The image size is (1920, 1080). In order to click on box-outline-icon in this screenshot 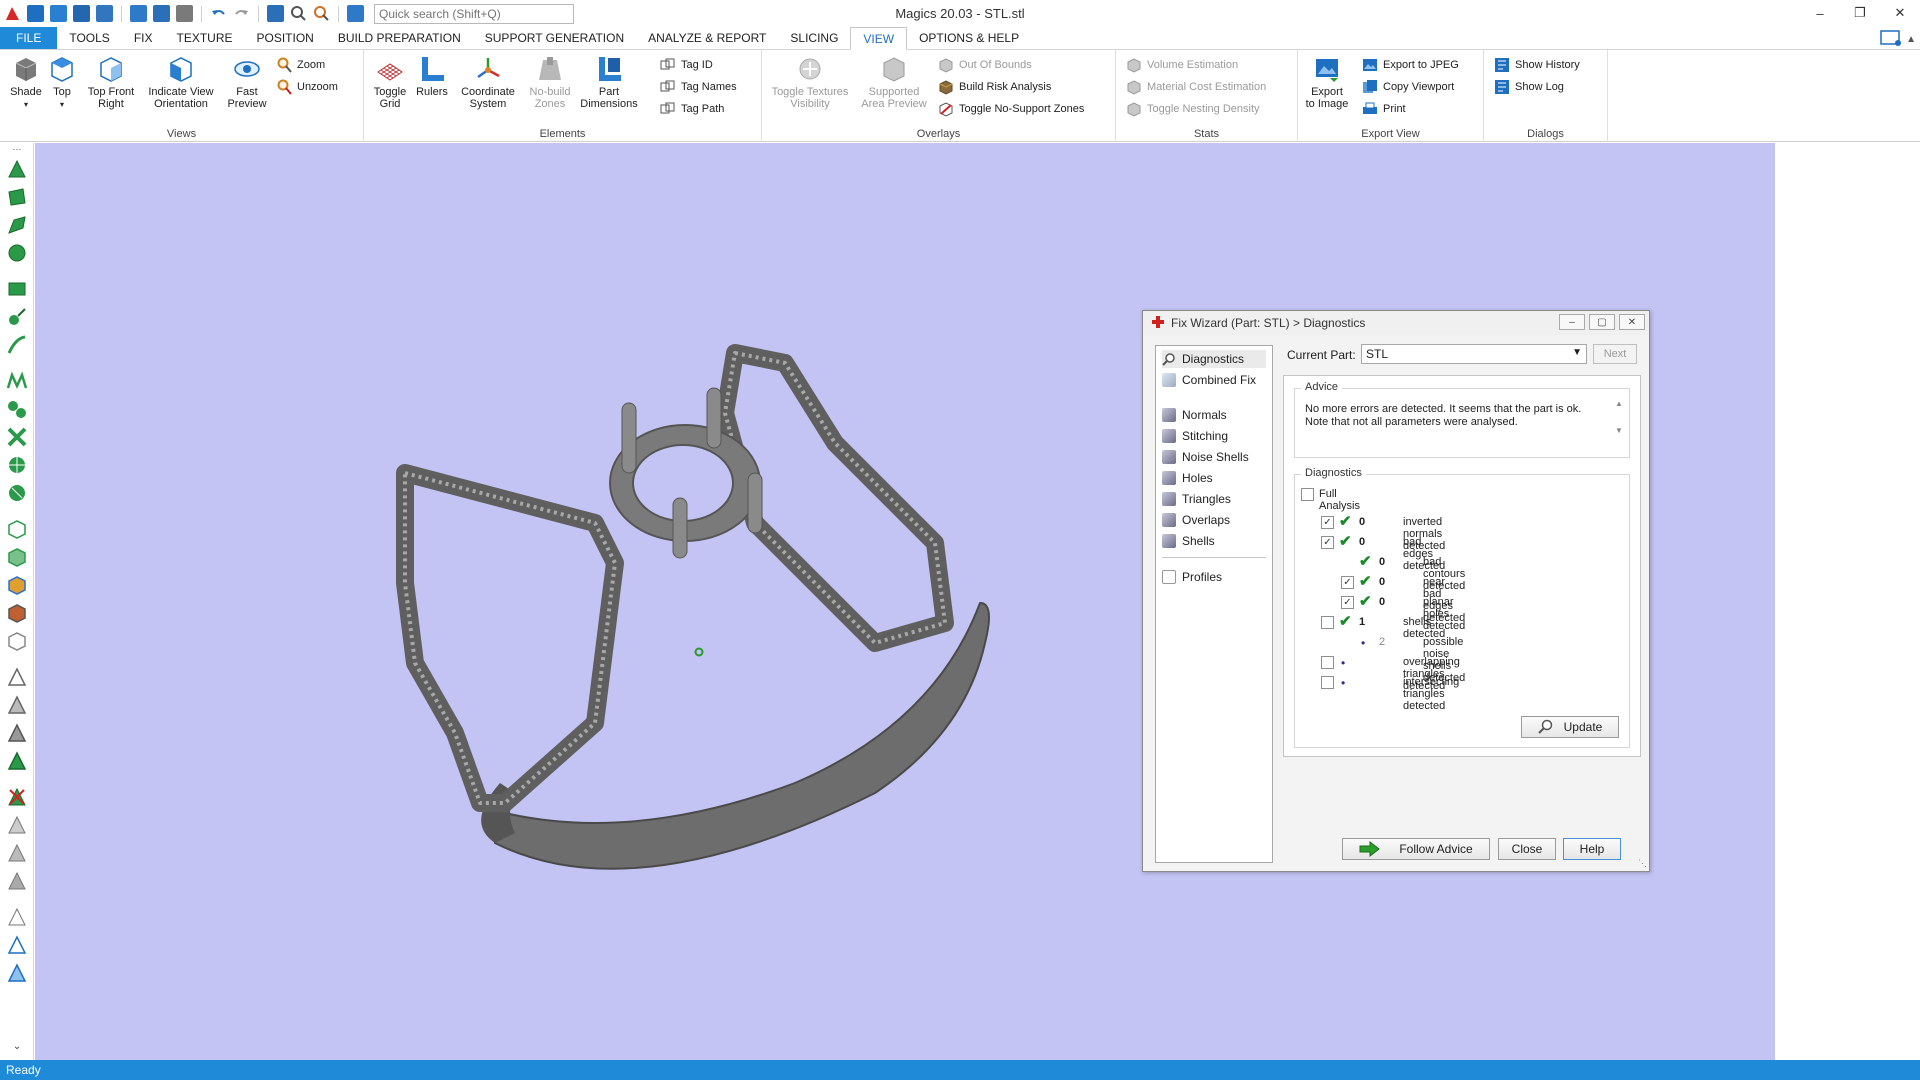, I will do `click(17, 641)`.